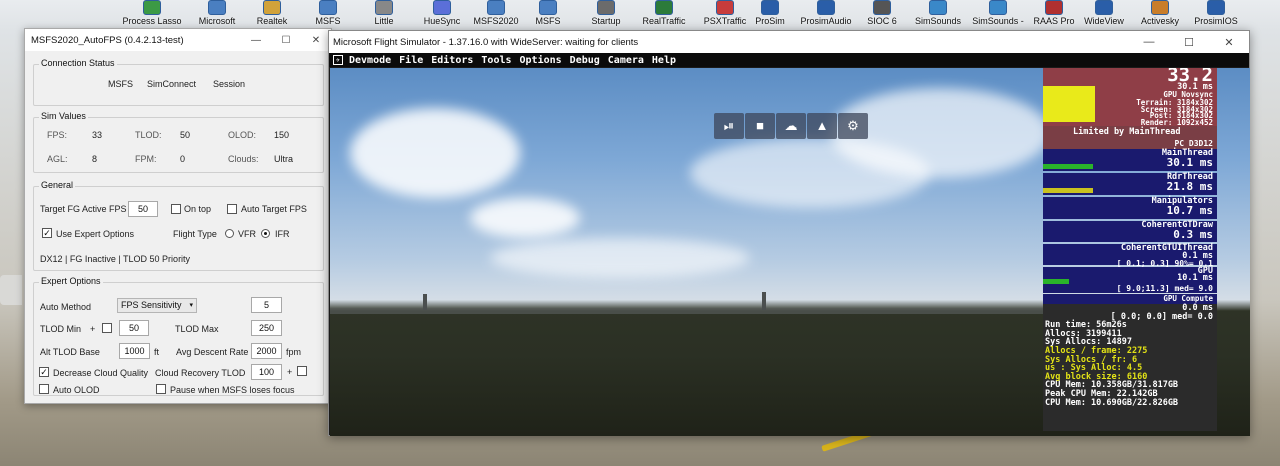  What do you see at coordinates (626, 60) in the screenshot?
I see `menu-camera: Camera` at bounding box center [626, 60].